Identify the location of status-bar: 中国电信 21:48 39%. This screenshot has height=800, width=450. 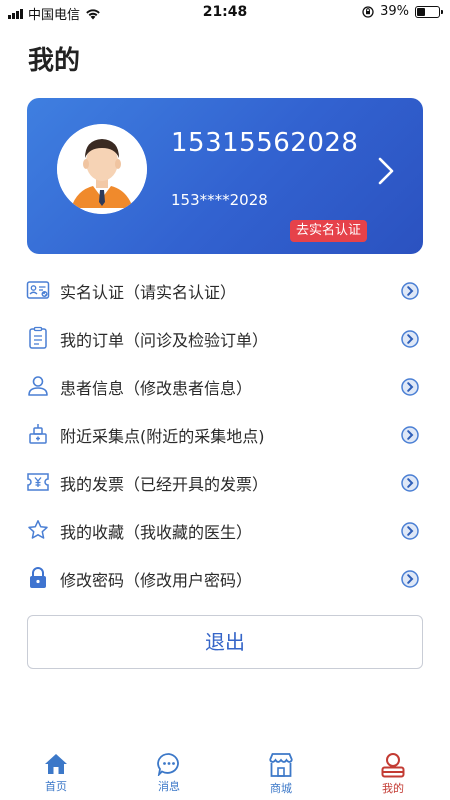
(225, 12).